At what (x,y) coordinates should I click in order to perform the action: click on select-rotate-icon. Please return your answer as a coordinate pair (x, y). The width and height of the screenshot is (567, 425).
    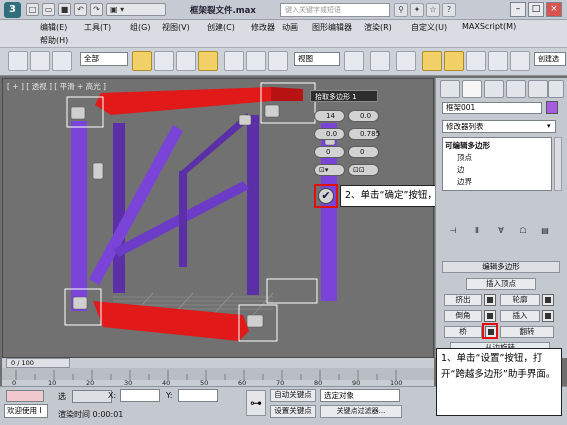
    Looking at the image, I should click on (256, 61).